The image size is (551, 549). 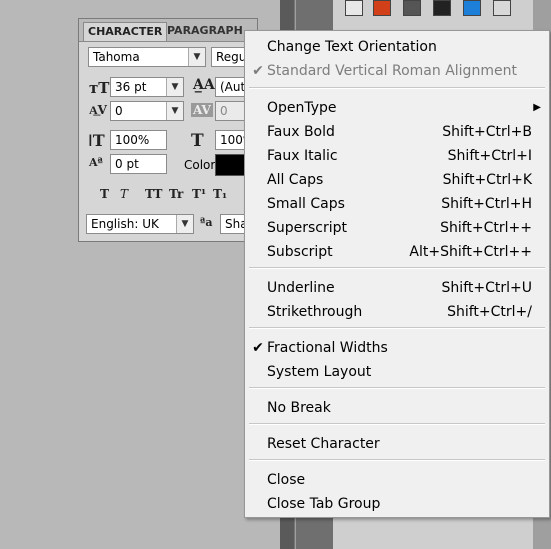 What do you see at coordinates (206, 222) in the screenshot?
I see `anti-alias-icon: ªa` at bounding box center [206, 222].